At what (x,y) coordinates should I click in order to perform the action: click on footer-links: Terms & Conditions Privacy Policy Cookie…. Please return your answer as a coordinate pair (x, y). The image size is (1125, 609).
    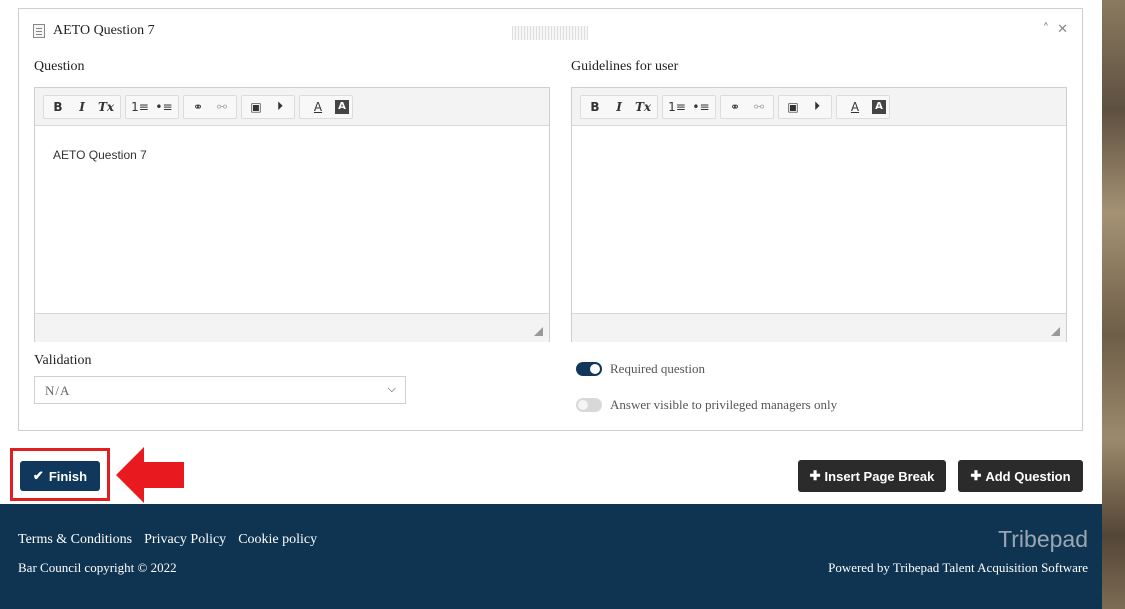
    Looking at the image, I should click on (167, 540).